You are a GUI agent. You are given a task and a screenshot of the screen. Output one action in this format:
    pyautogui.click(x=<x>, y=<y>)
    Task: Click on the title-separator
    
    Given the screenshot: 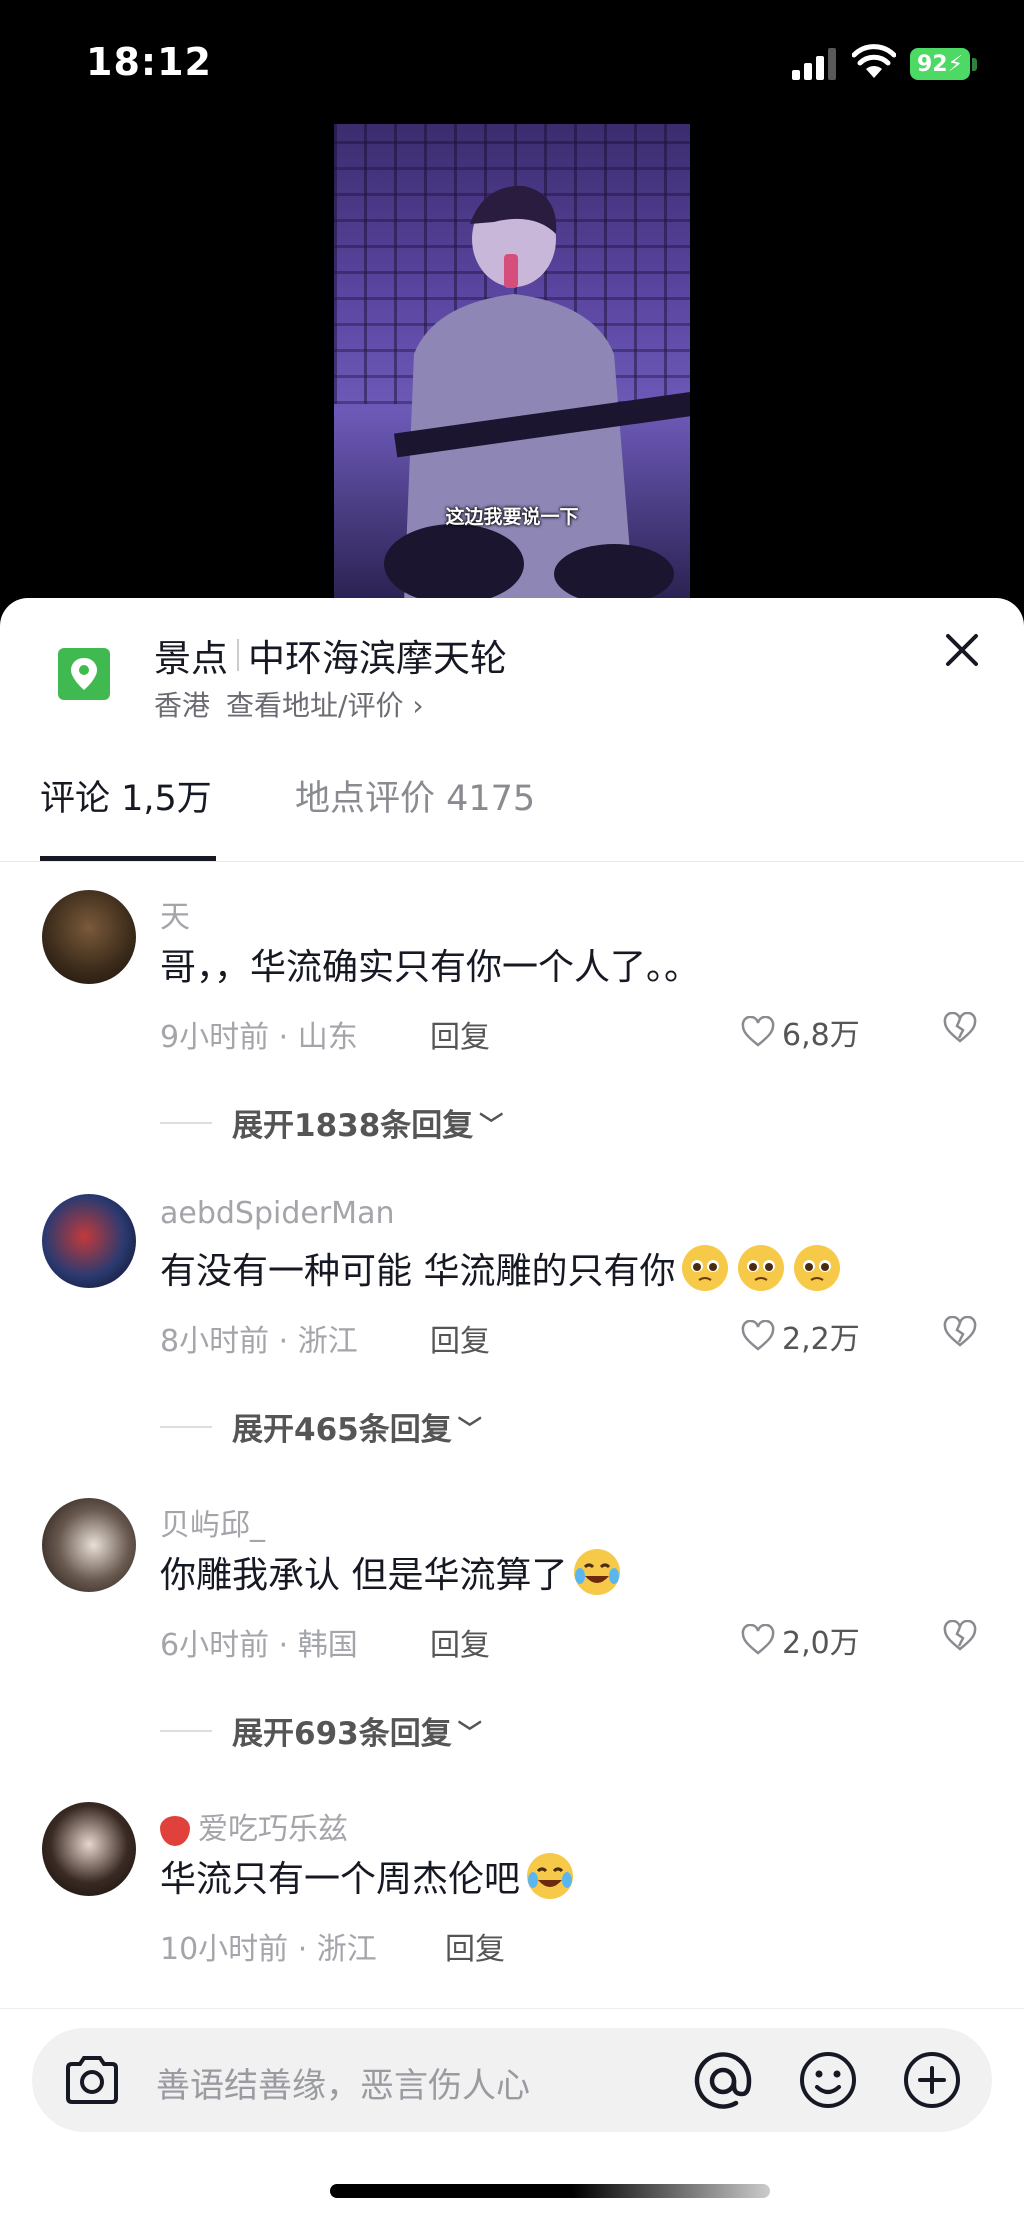 What is the action you would take?
    pyautogui.click(x=238, y=655)
    